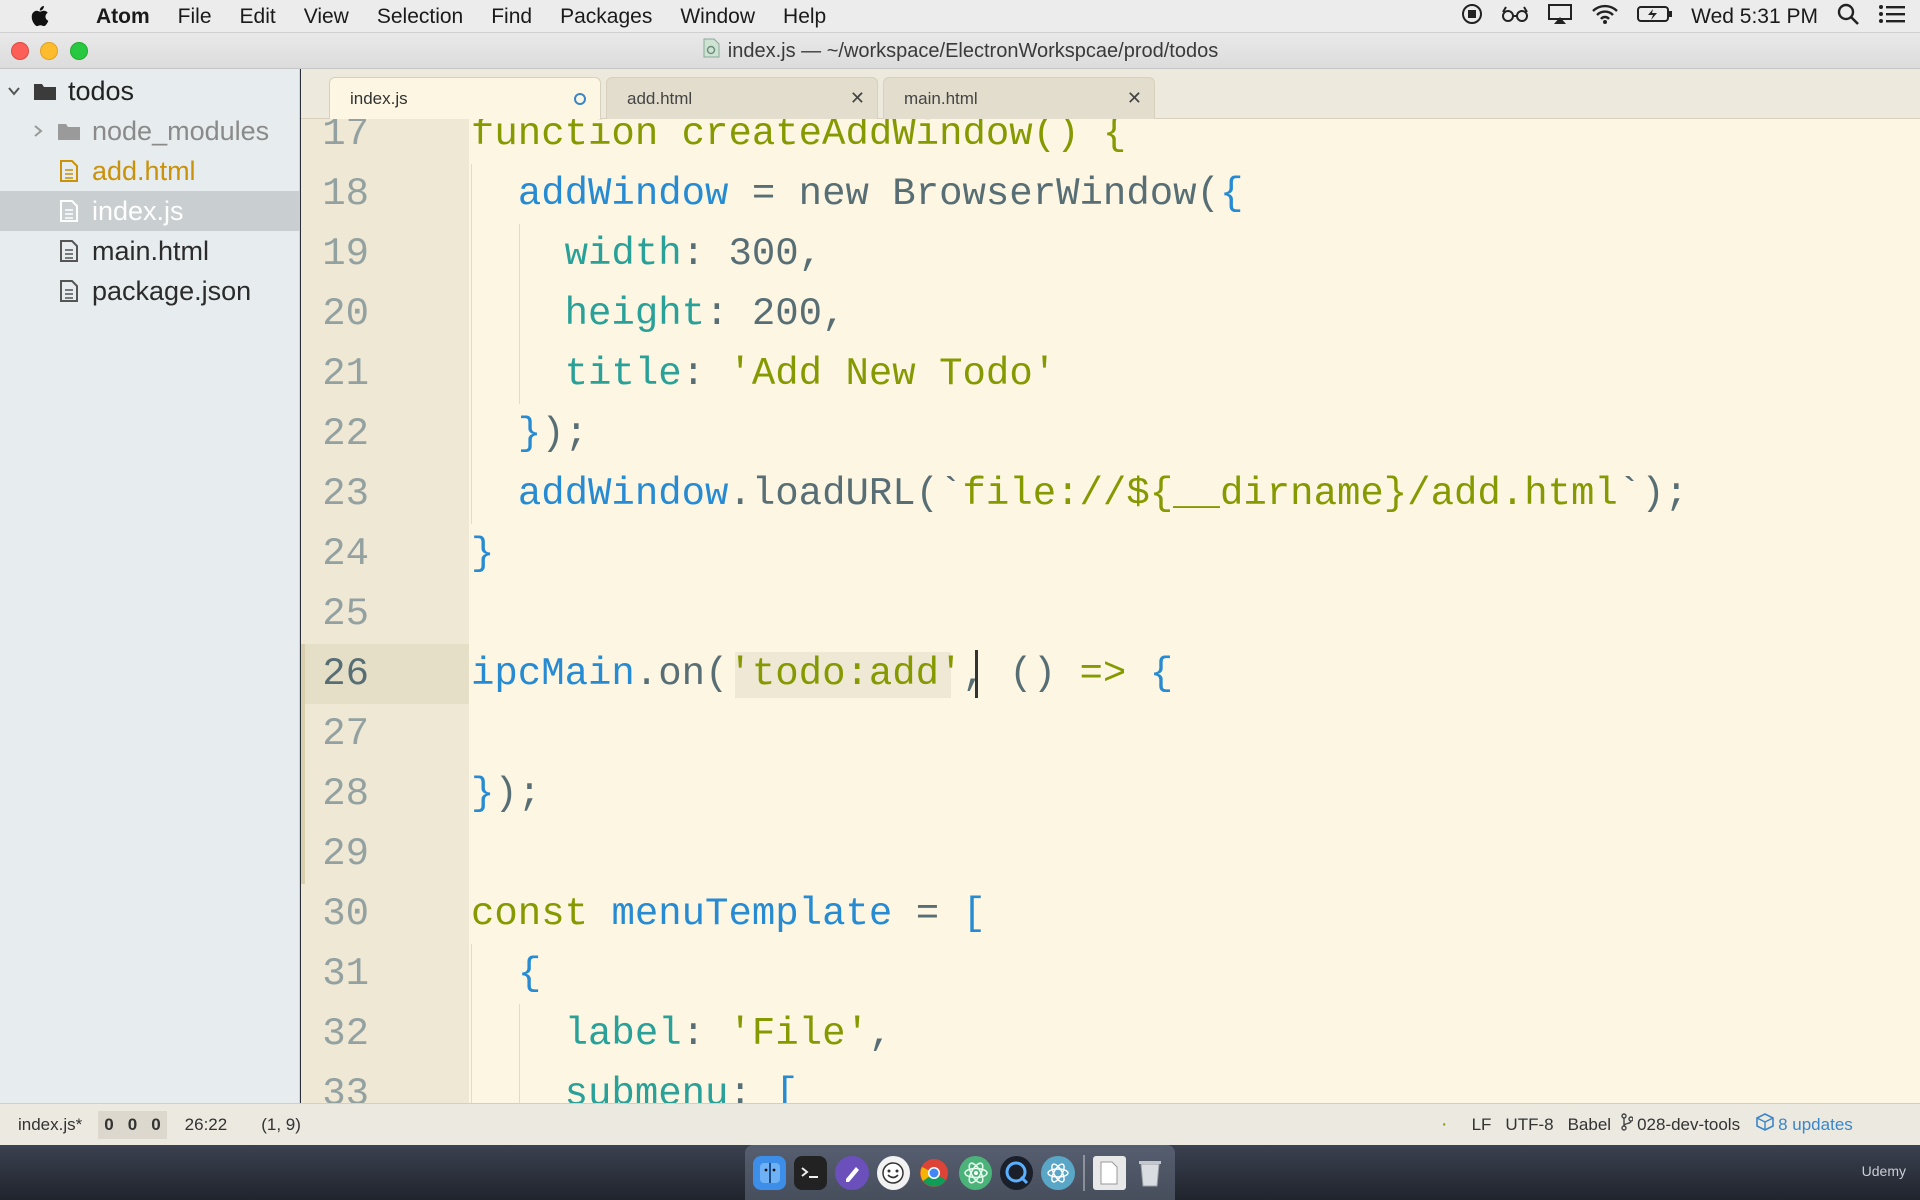 This screenshot has height=1200, width=1920. I want to click on gutter-row: 21, so click(385, 374).